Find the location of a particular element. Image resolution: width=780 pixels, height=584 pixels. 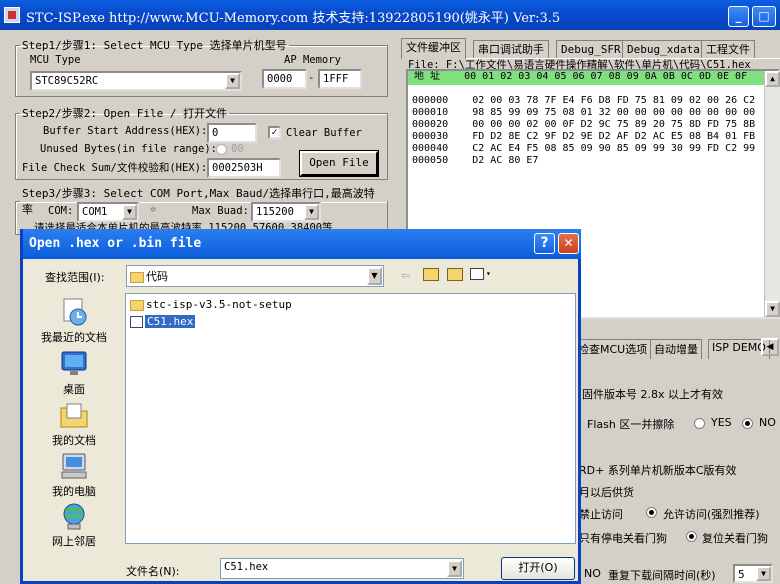

place-desktop: 桌面 is located at coordinates (74, 373).